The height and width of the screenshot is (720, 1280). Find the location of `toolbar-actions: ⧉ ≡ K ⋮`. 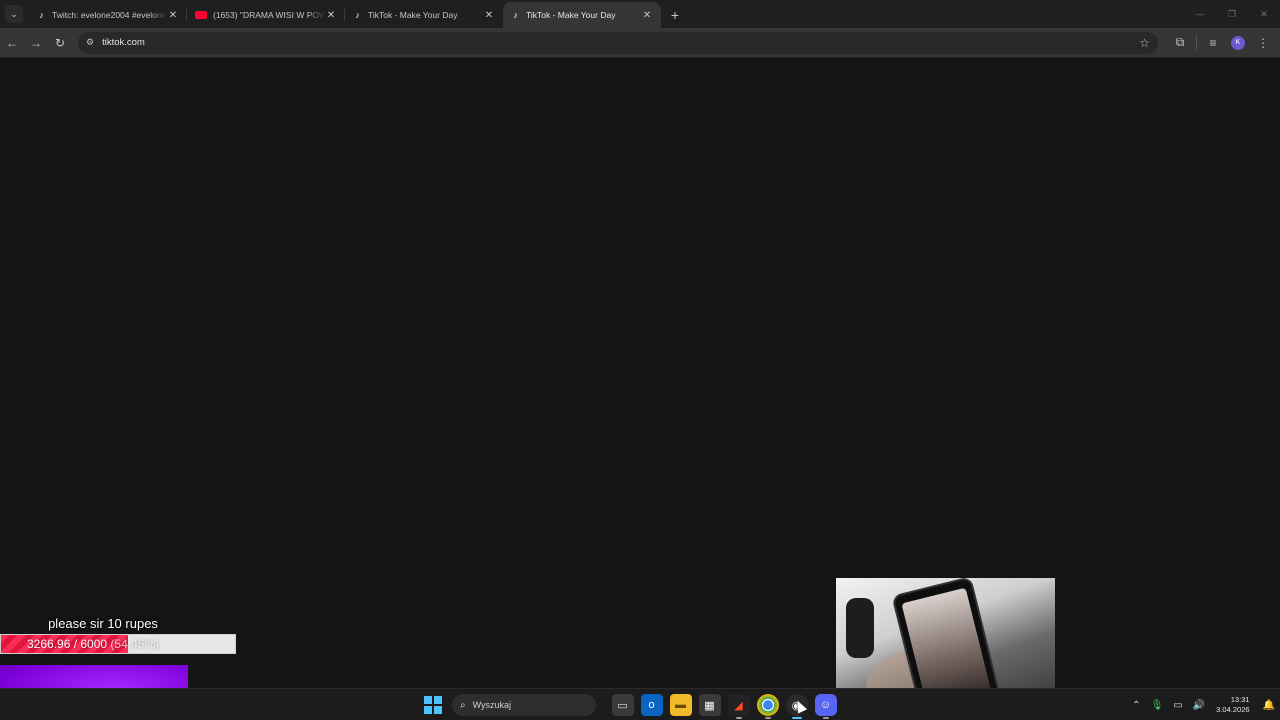

toolbar-actions: ⧉ ≡ K ⋮ is located at coordinates (1221, 43).